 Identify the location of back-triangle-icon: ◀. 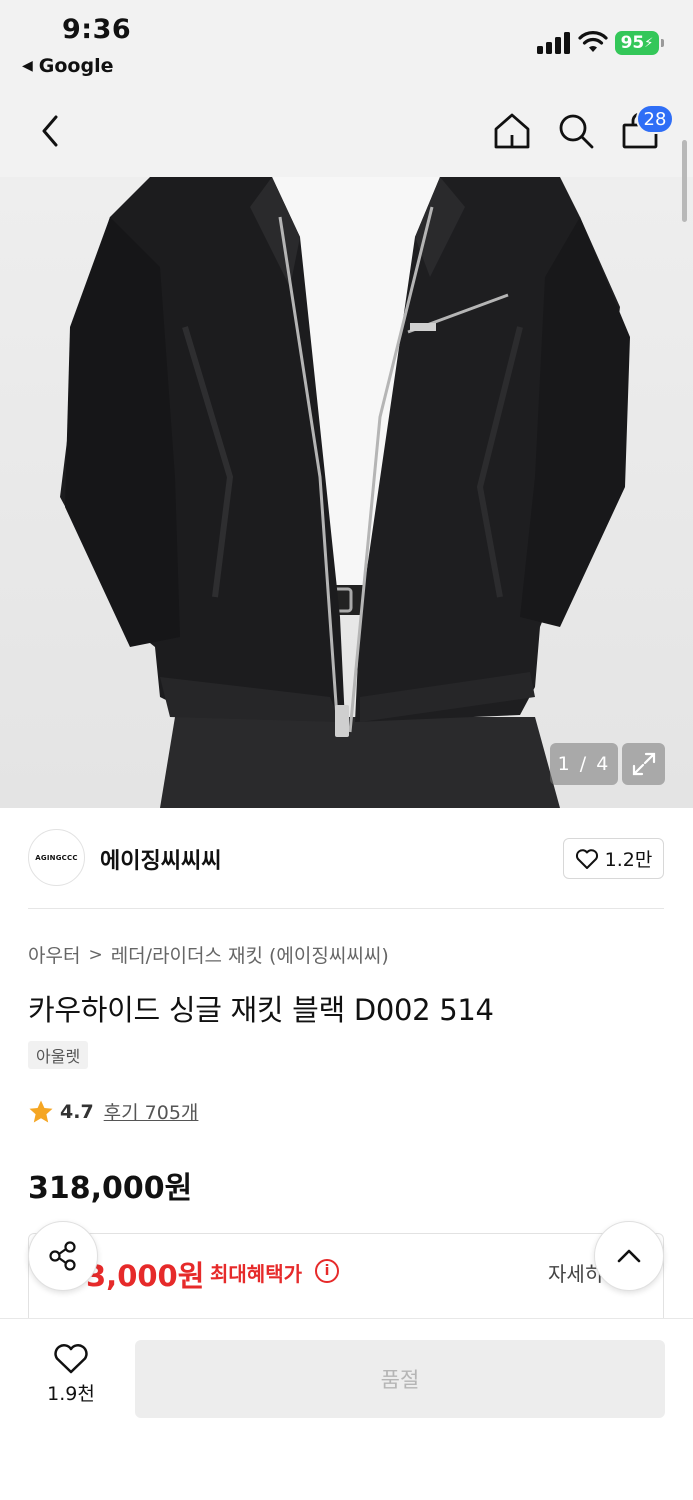
(27, 66).